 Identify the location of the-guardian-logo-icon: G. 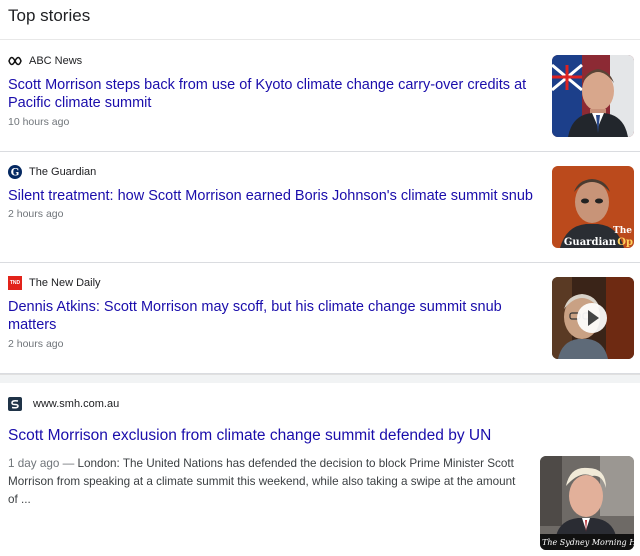
(15, 172).